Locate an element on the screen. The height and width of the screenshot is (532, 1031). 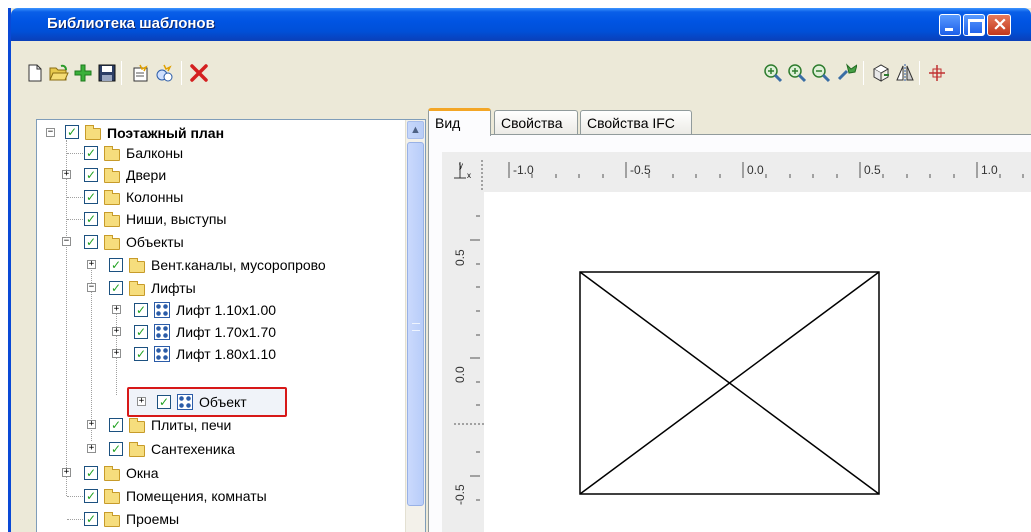
object-placeholder-shape is located at coordinates (729, 383).